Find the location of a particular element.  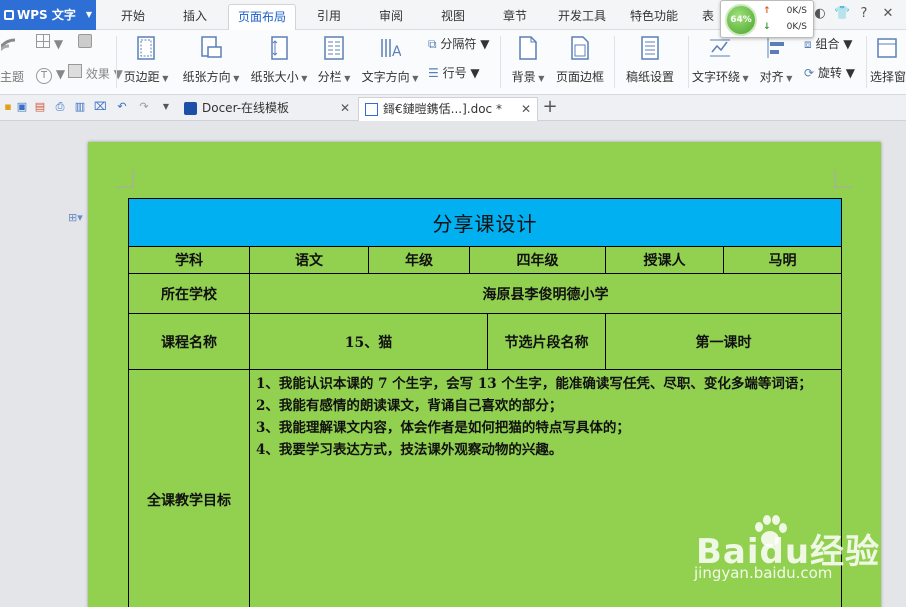

goal-item: 3、我能理解课文内容，体会作者是如何把猫的特点写具体的； is located at coordinates (443, 428).